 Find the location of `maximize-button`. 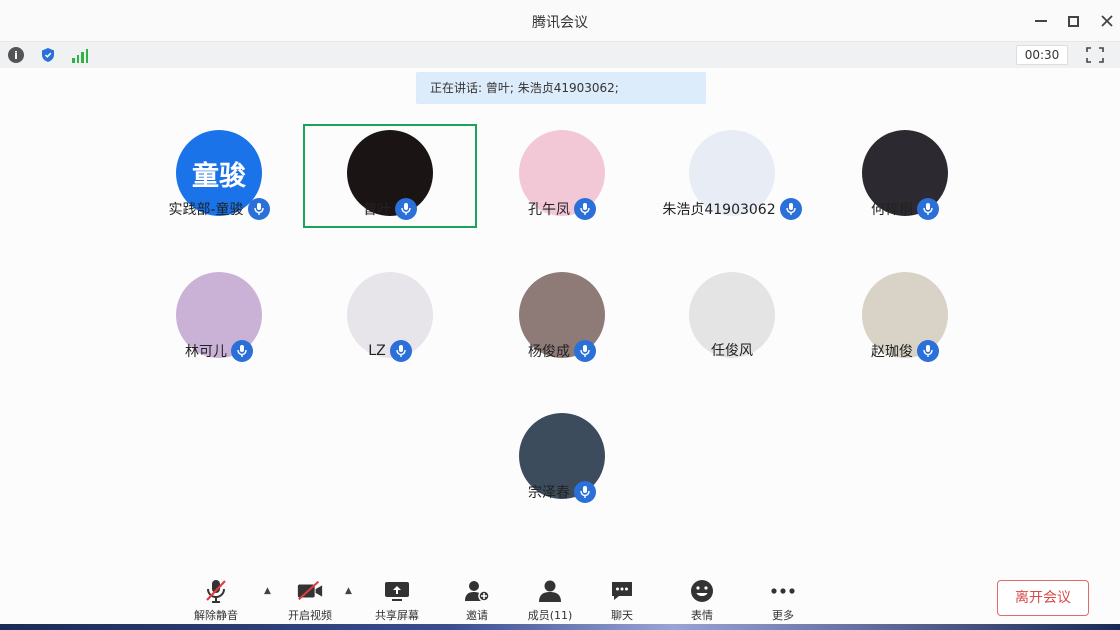

maximize-button is located at coordinates (1073, 21).